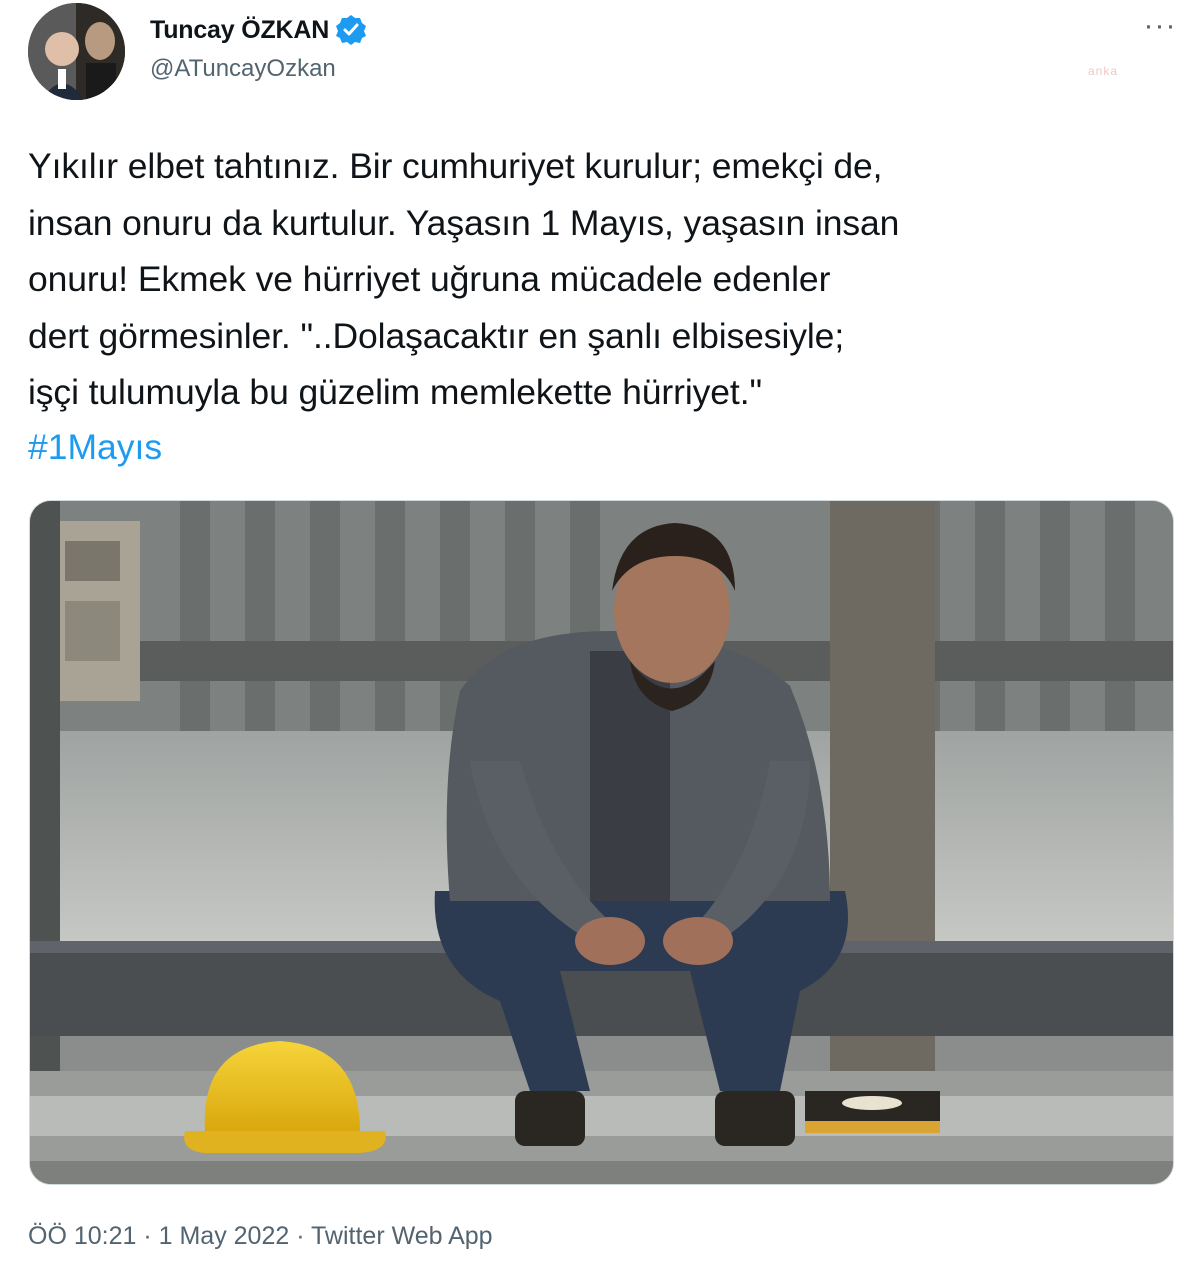 Image resolution: width=1200 pixels, height=1284 pixels. Describe the element at coordinates (1160, 27) in the screenshot. I see `more-dots-icon: ···` at that location.